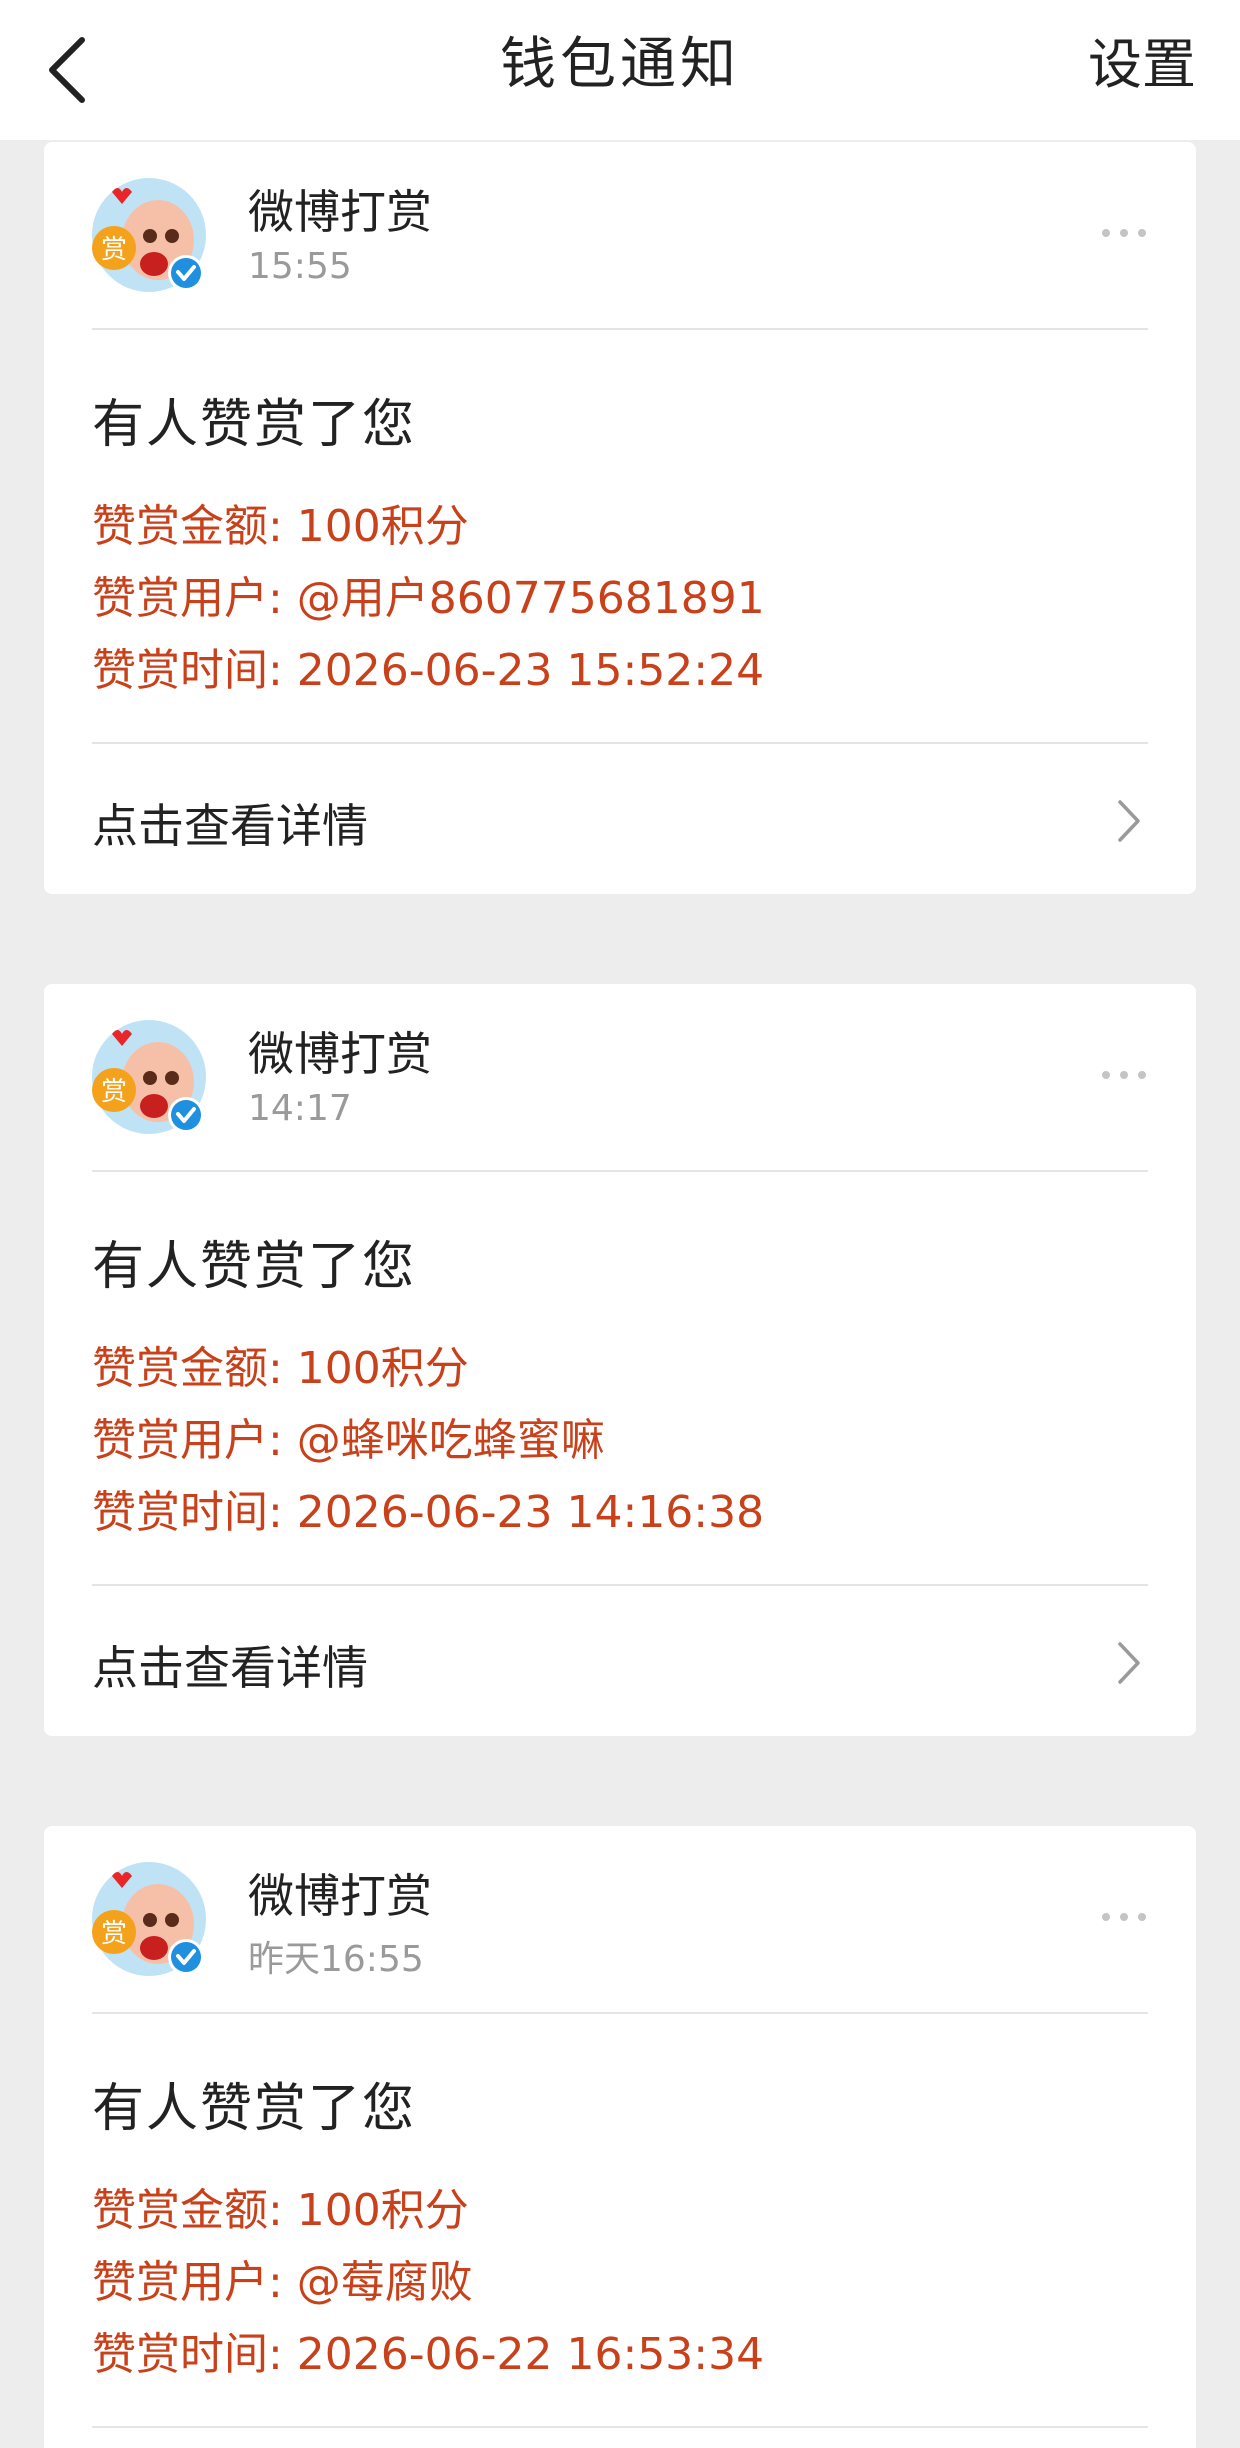  What do you see at coordinates (282, 2282) in the screenshot?
I see `reward-user: 赞赏用户: @莓腐败` at bounding box center [282, 2282].